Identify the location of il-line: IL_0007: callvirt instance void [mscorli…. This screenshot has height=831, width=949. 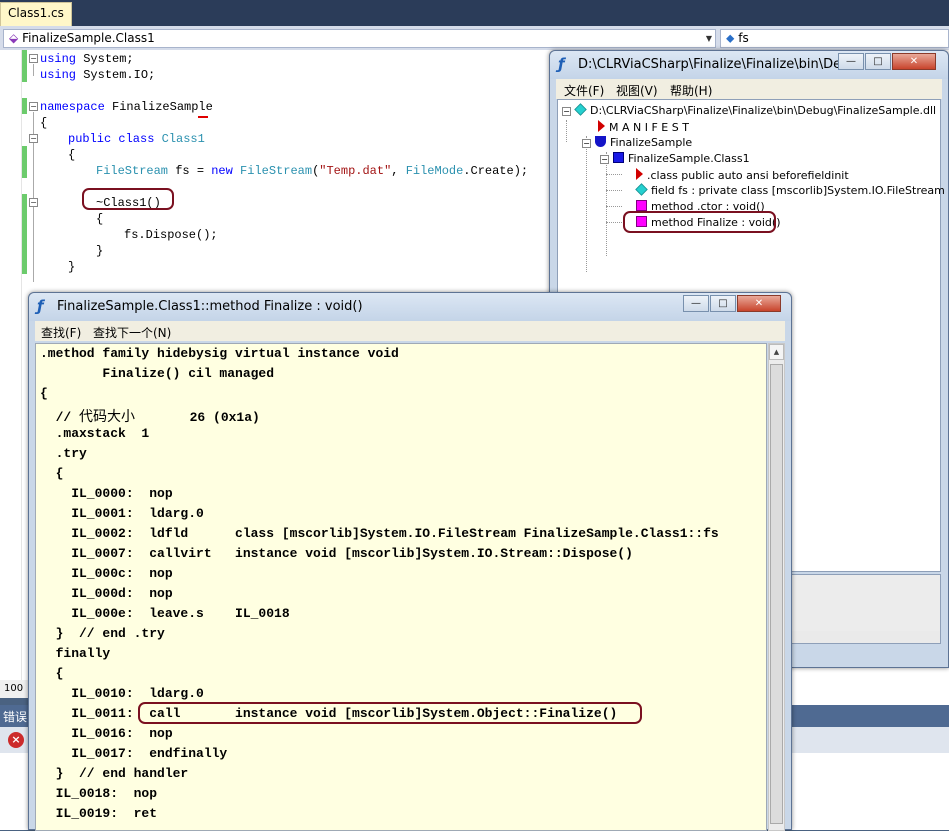
(336, 553).